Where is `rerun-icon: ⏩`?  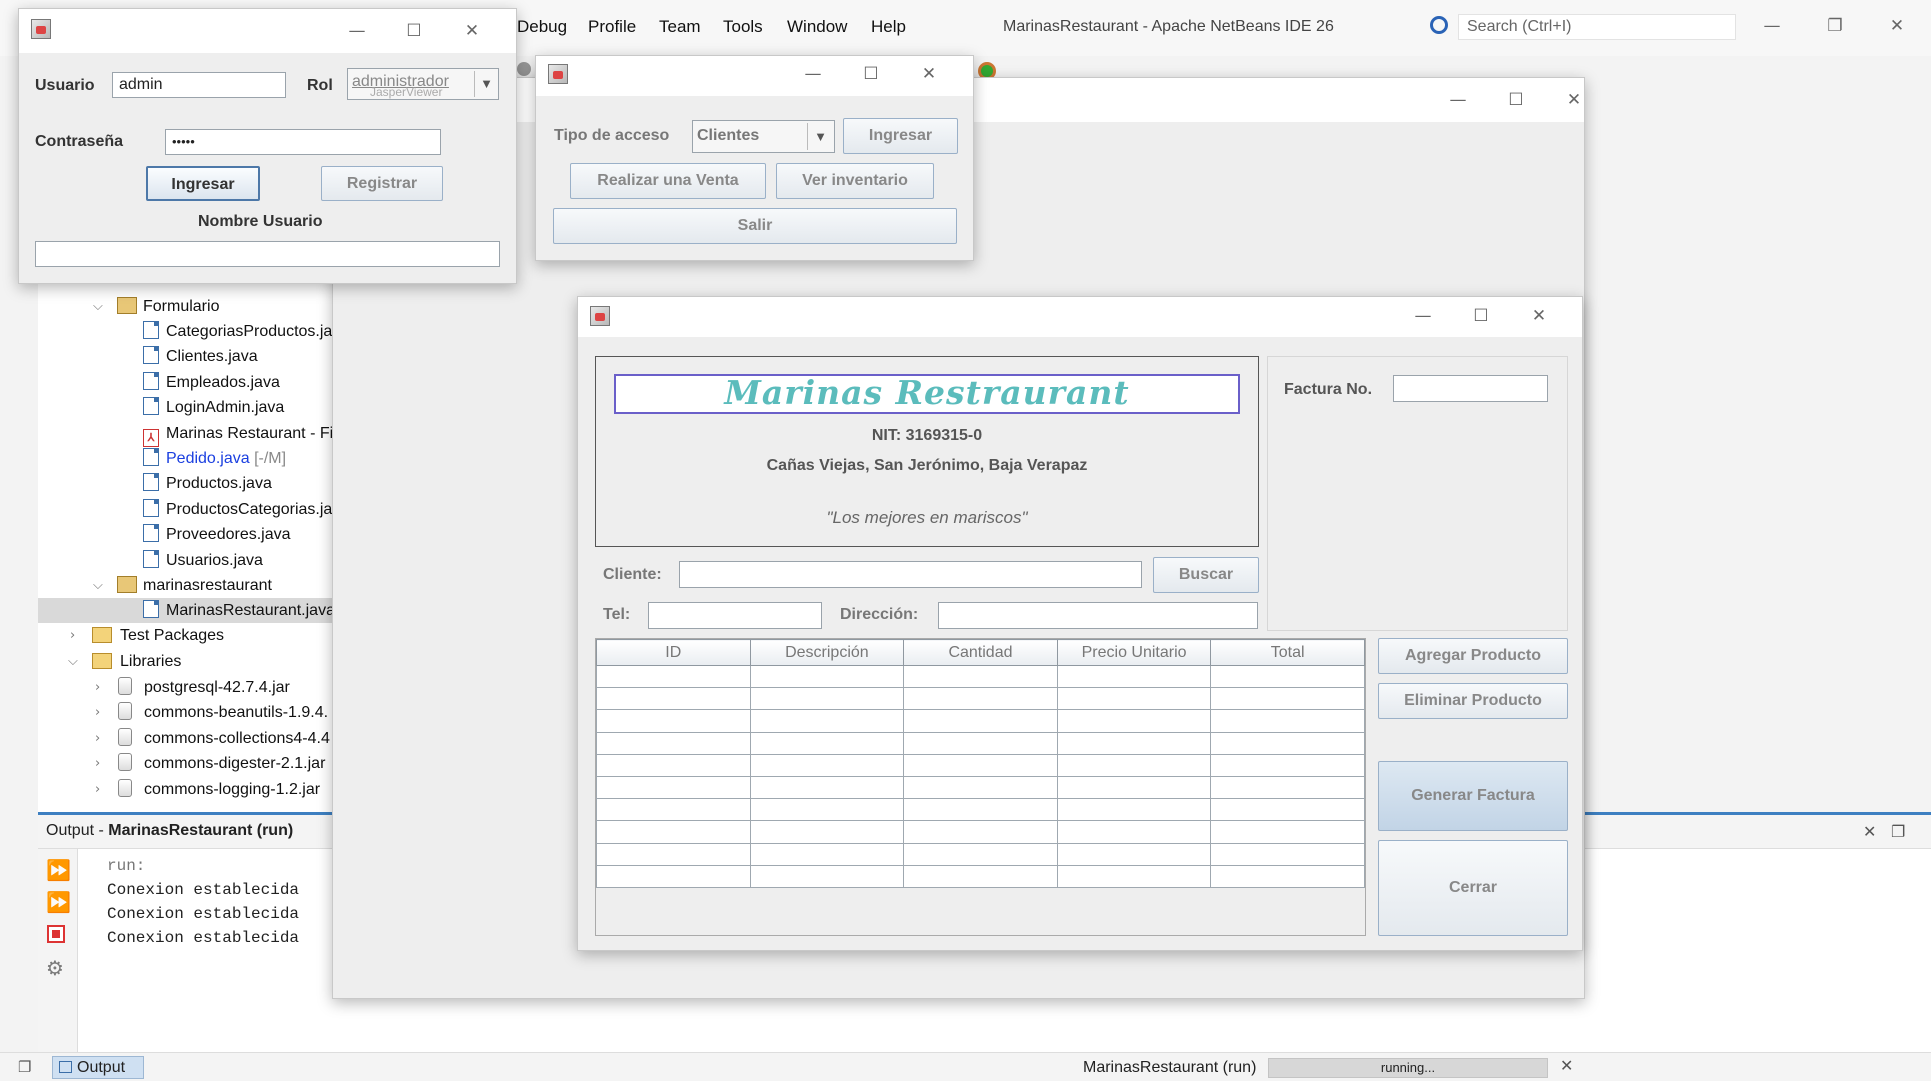 rerun-icon: ⏩ is located at coordinates (58, 870).